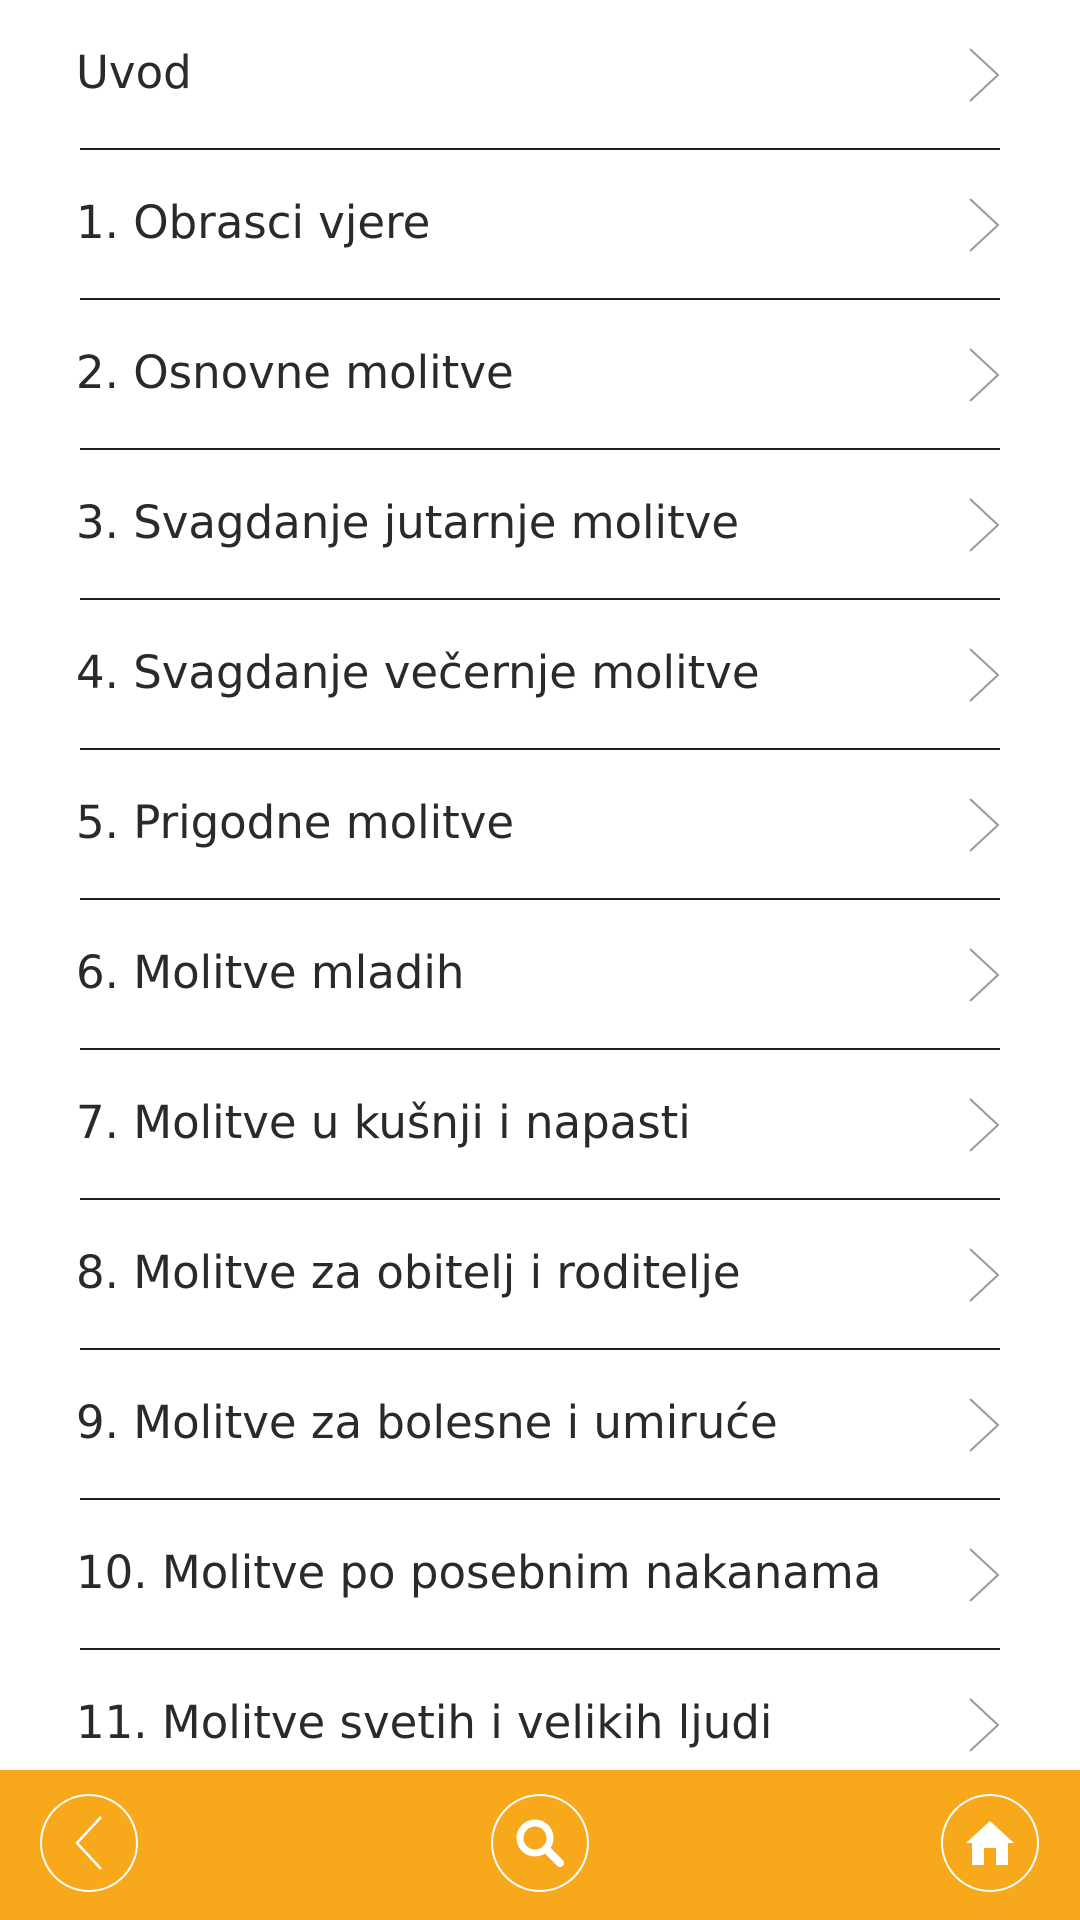 The width and height of the screenshot is (1080, 1920). I want to click on list-item: 11. Molitve svetih i velikih ljudi, so click(540, 1710).